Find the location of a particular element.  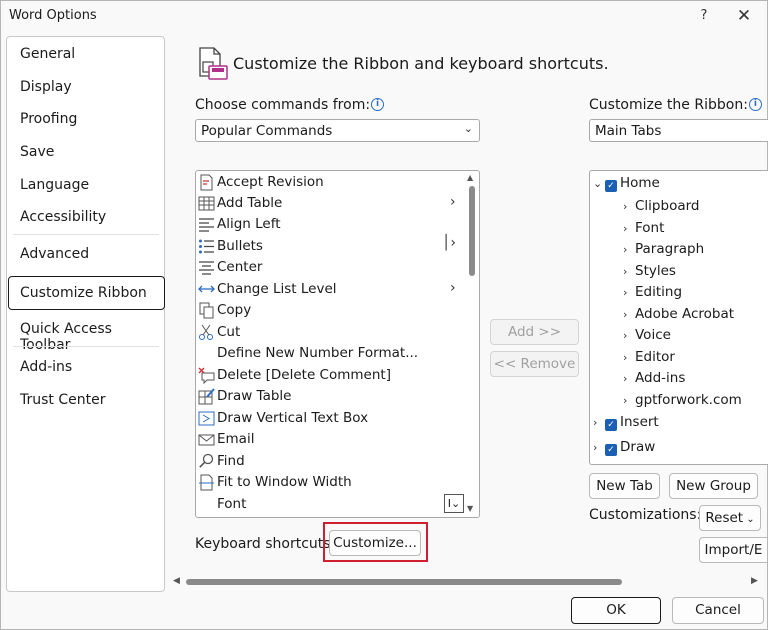

accept-revision-icon is located at coordinates (206, 182).